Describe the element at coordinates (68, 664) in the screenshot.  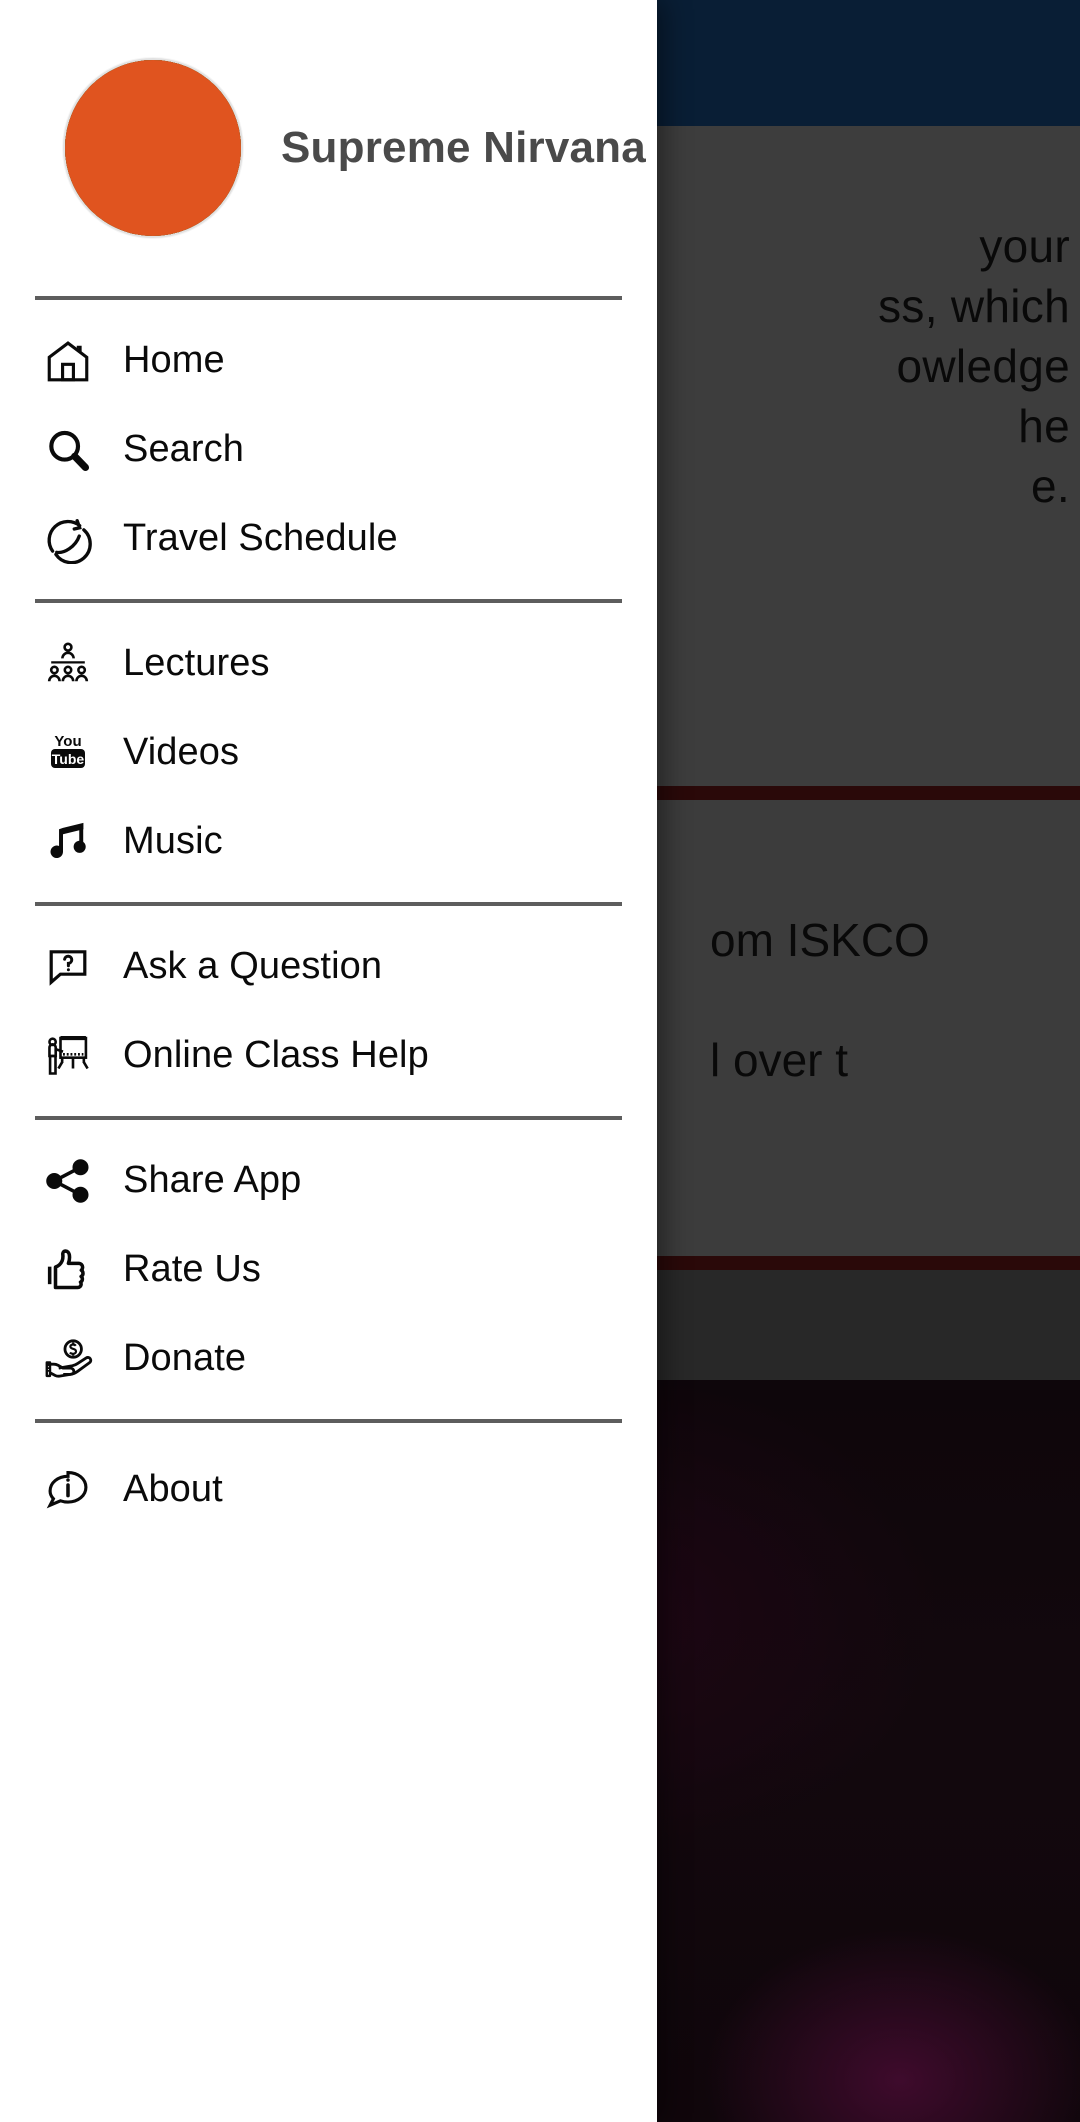
I see `audience-icon` at that location.